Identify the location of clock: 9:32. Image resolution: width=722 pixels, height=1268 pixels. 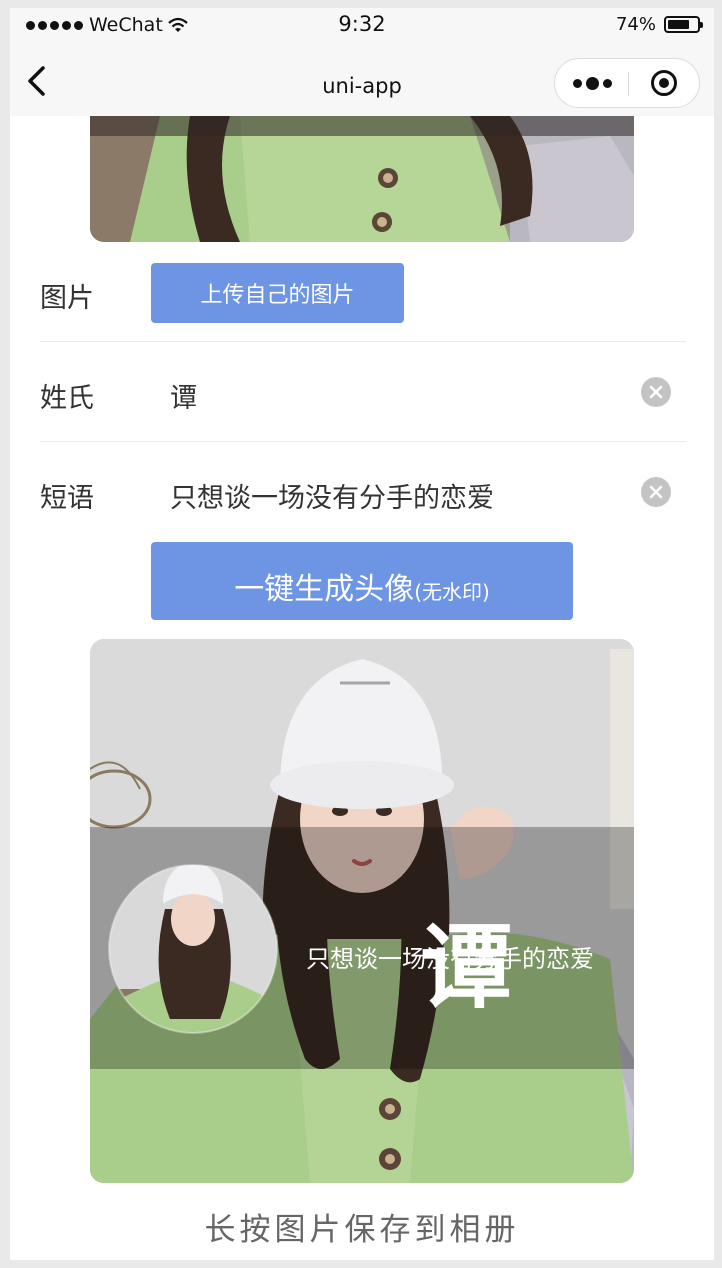
(362, 24).